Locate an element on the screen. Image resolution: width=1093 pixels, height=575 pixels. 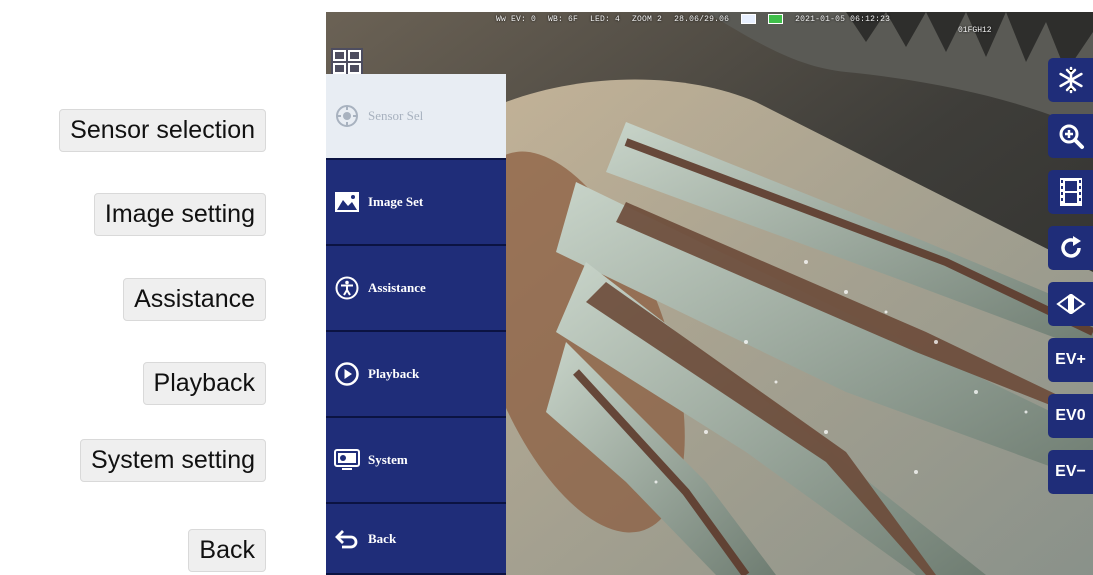
accessibility-icon is located at coordinates (347, 288).